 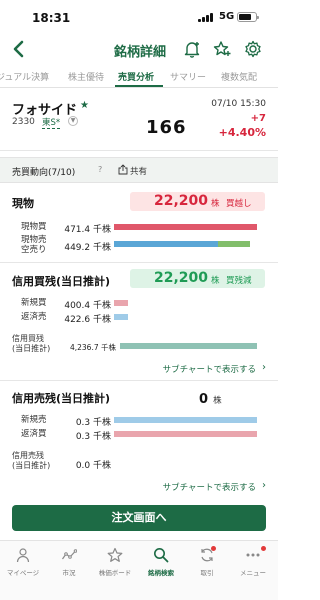 What do you see at coordinates (139, 52) in the screenshot?
I see `page-title: 銘柄詳細` at bounding box center [139, 52].